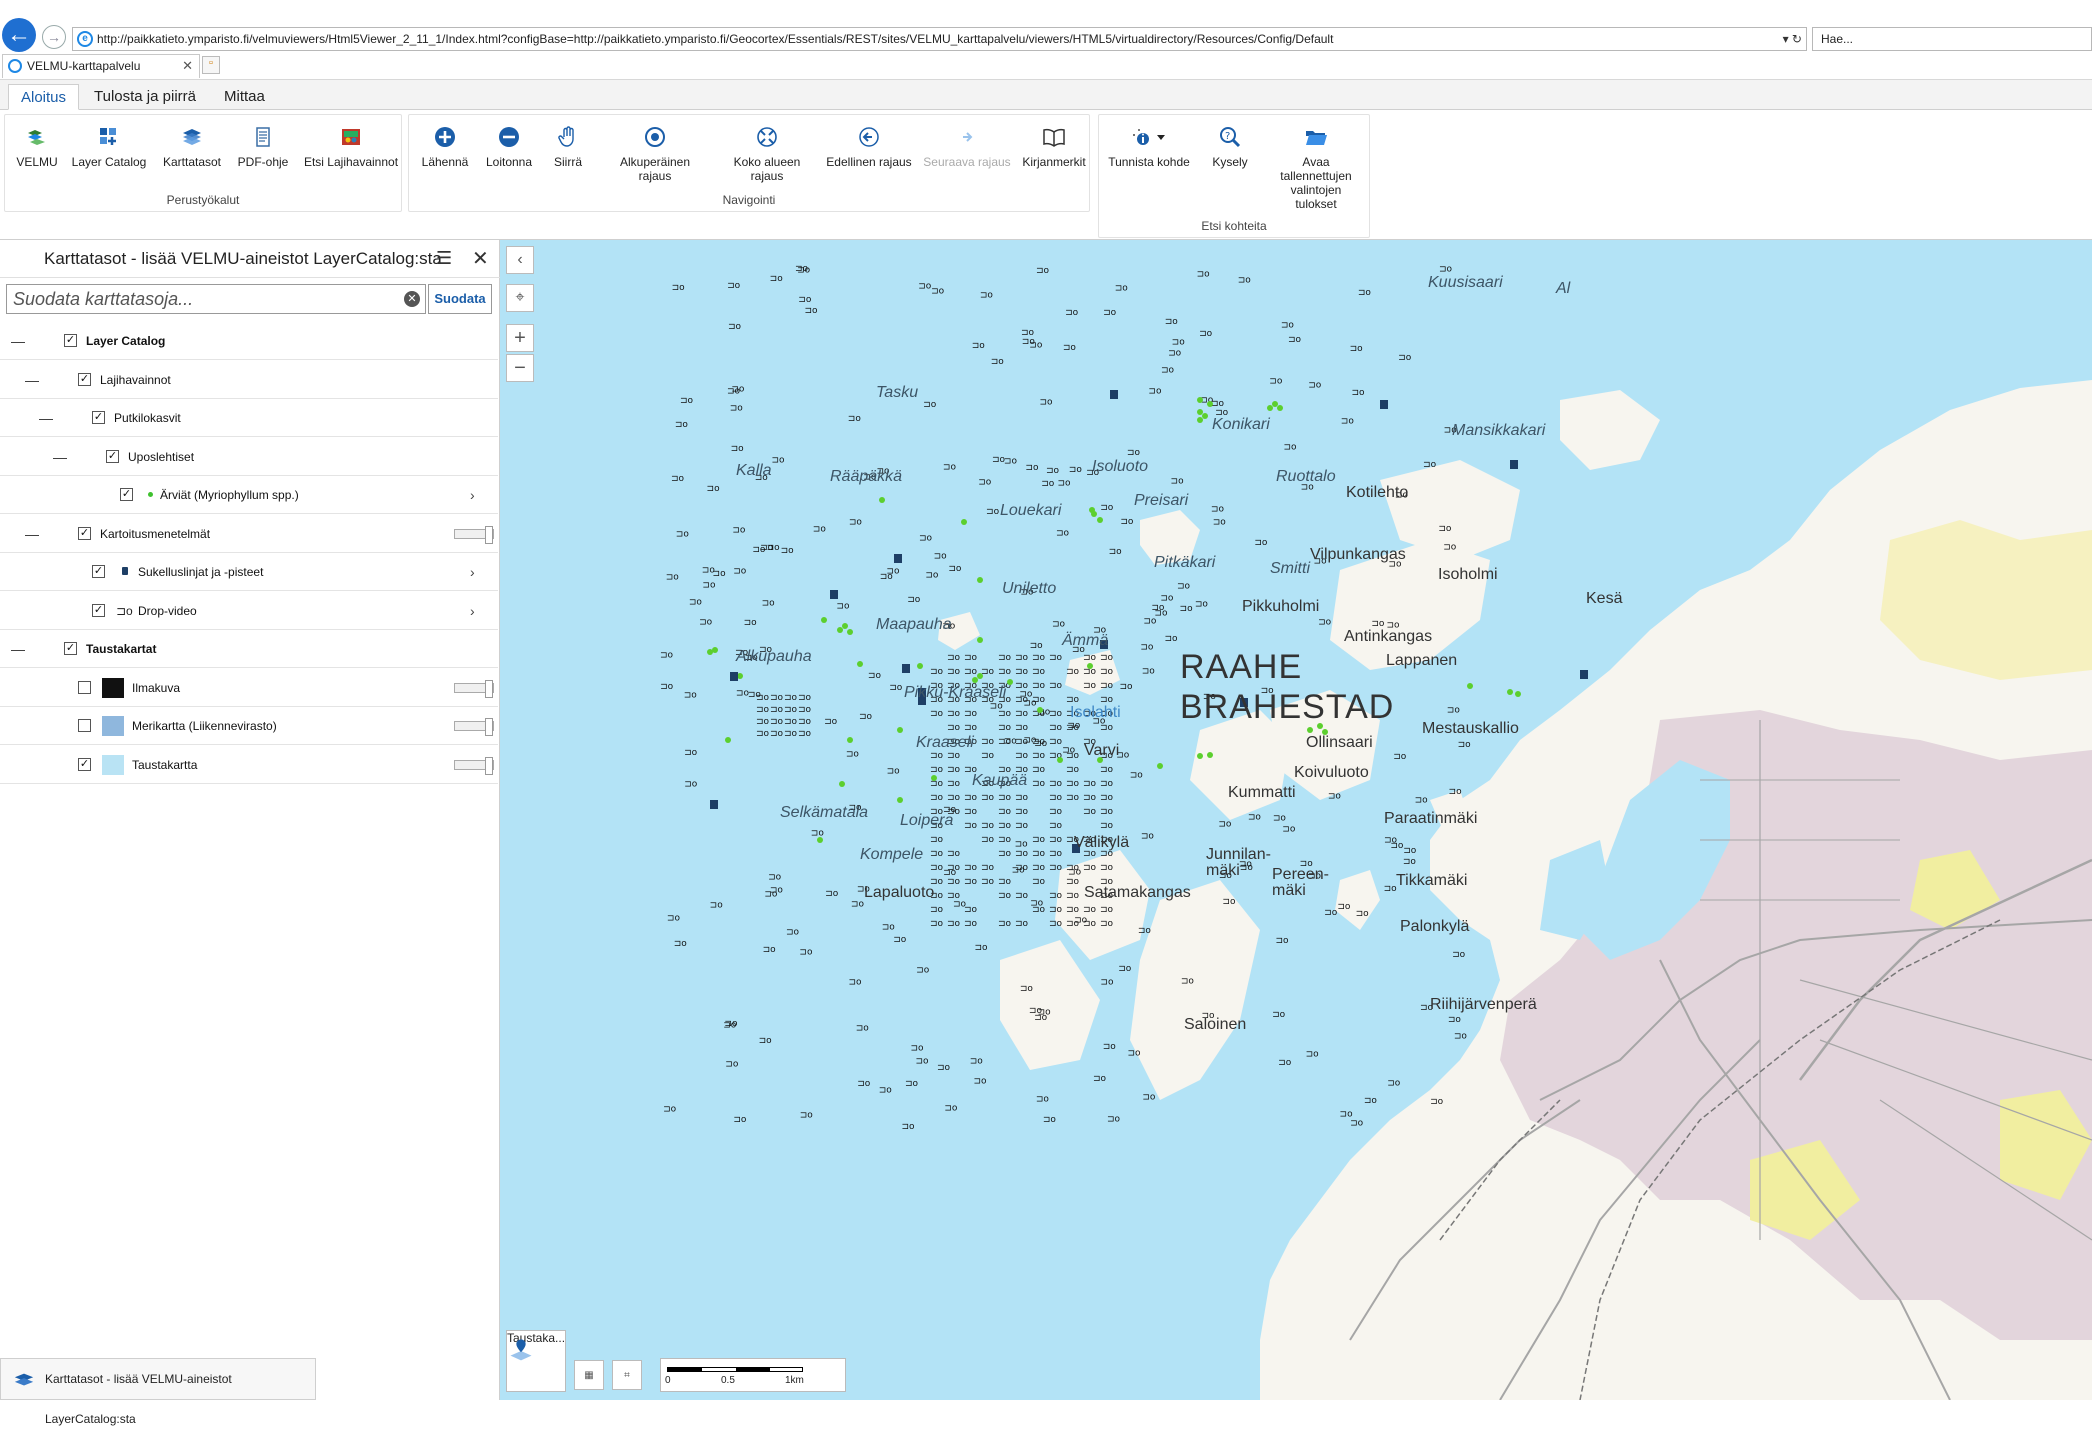 The height and width of the screenshot is (1439, 2092). Describe the element at coordinates (249, 572) in the screenshot. I see `layer-row: ✓ Sukelluslinjat ja -pisteet ›` at that location.